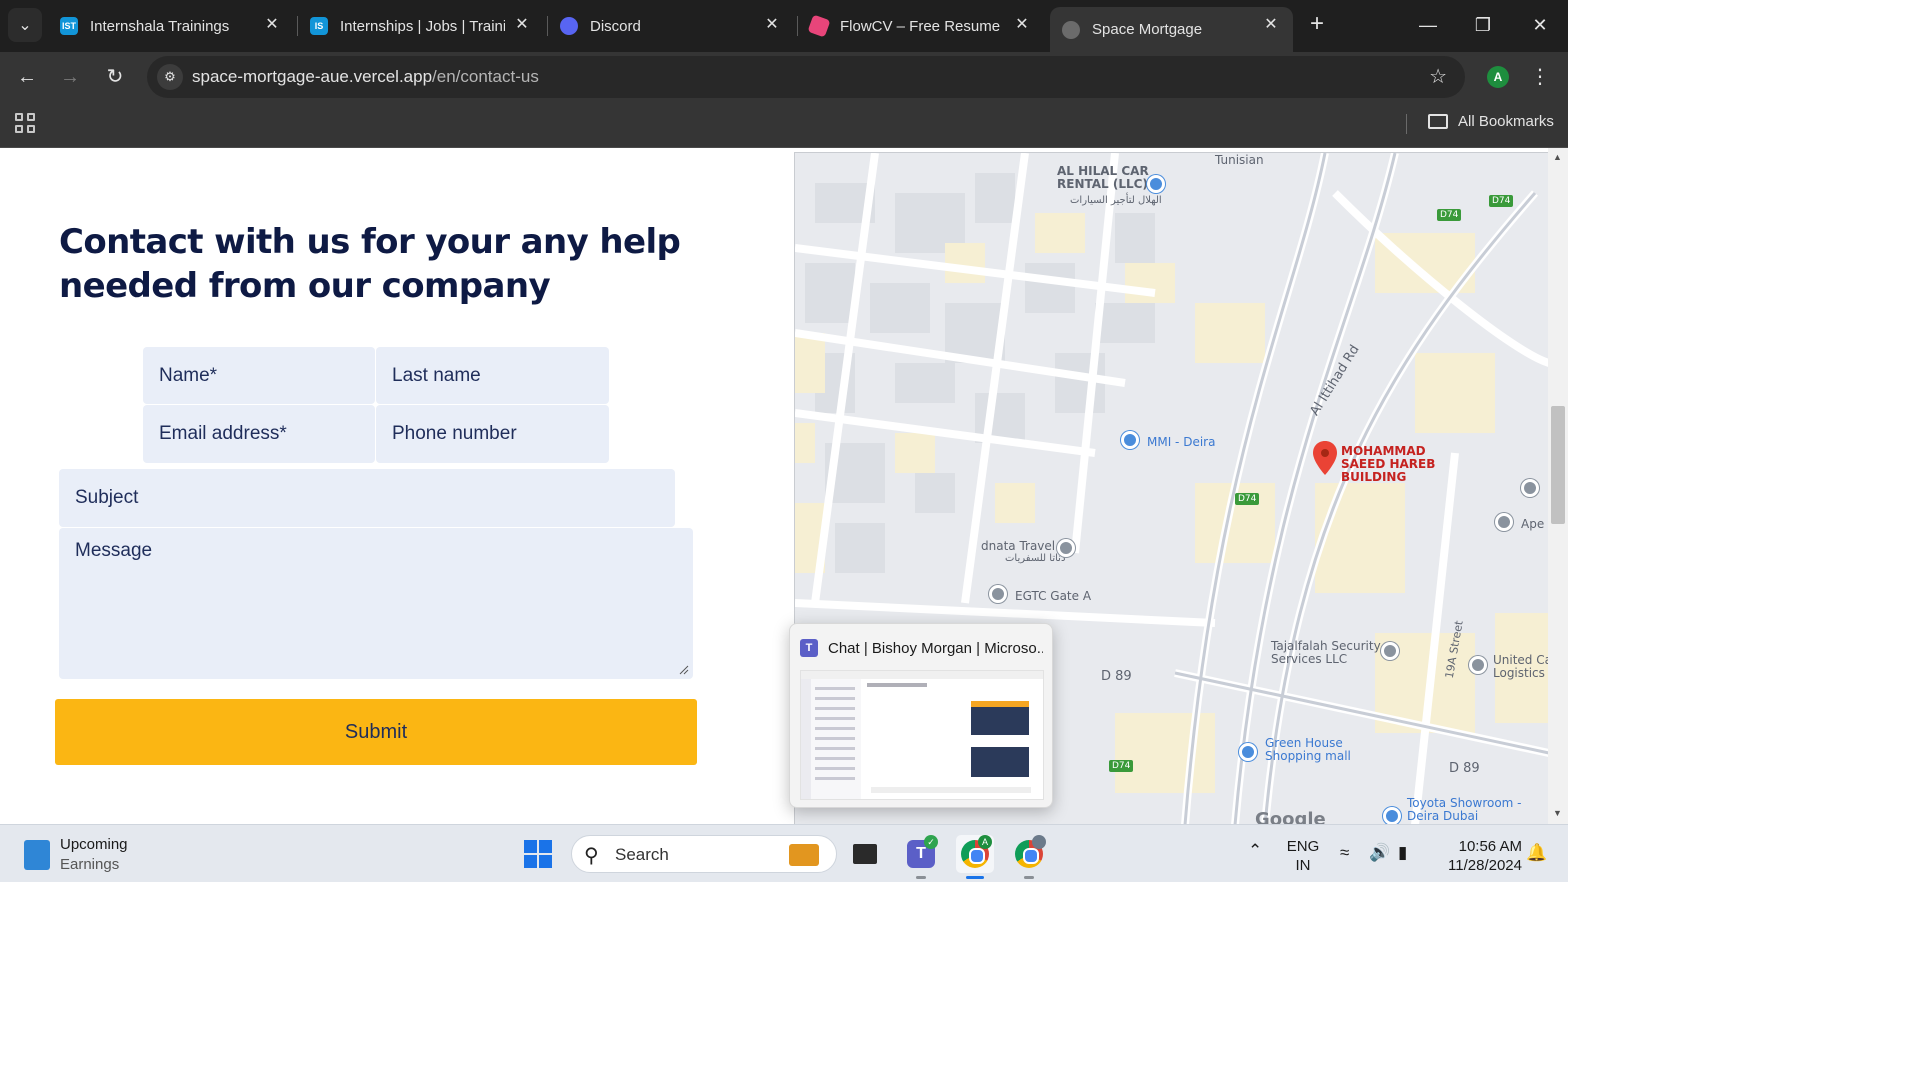  Describe the element at coordinates (998, 594) in the screenshot. I see `map-poi-egtc` at that location.